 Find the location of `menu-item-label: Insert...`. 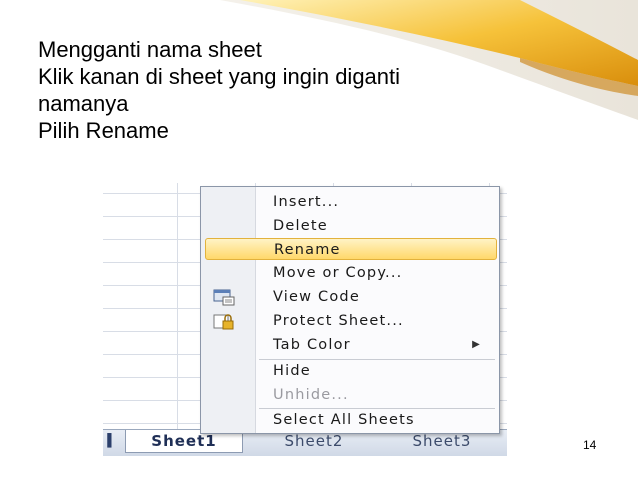

menu-item-label: Insert... is located at coordinates (306, 202).